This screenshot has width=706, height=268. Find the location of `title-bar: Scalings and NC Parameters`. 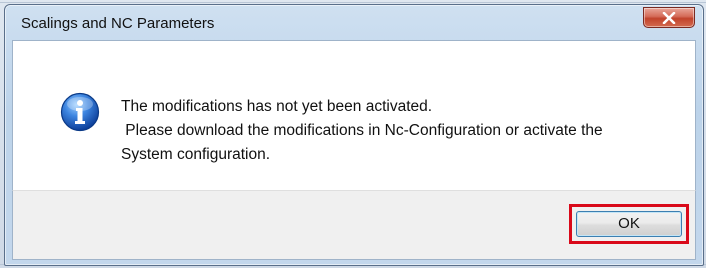

title-bar: Scalings and NC Parameters is located at coordinates (354, 22).